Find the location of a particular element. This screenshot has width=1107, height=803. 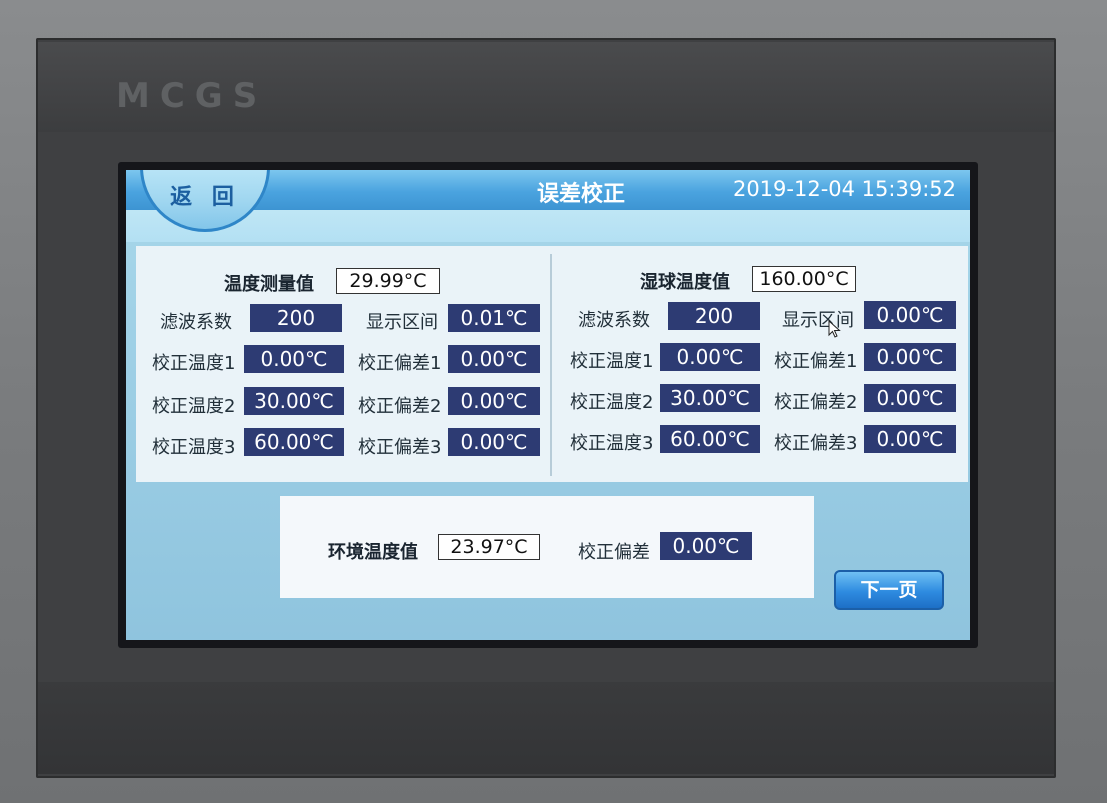

left-cal-dev-1-label: 校正偏差1 is located at coordinates (400, 363).